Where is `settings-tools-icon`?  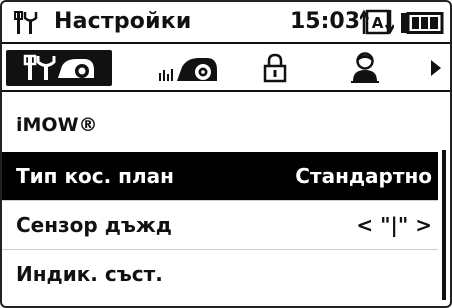 settings-tools-icon is located at coordinates (58, 67).